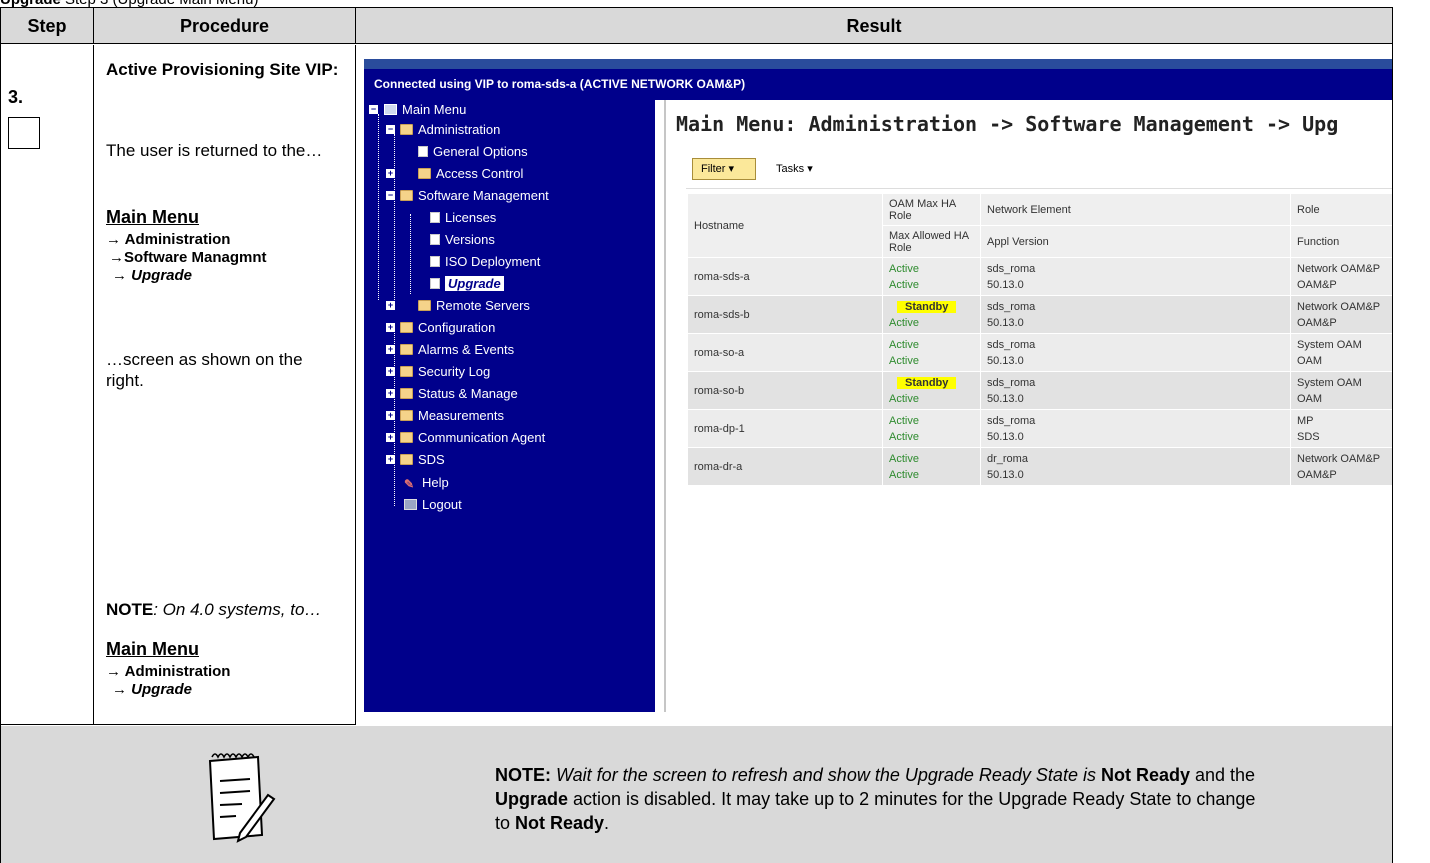 The height and width of the screenshot is (863, 1430). What do you see at coordinates (463, 218) in the screenshot?
I see `nav-licenses: Licenses` at bounding box center [463, 218].